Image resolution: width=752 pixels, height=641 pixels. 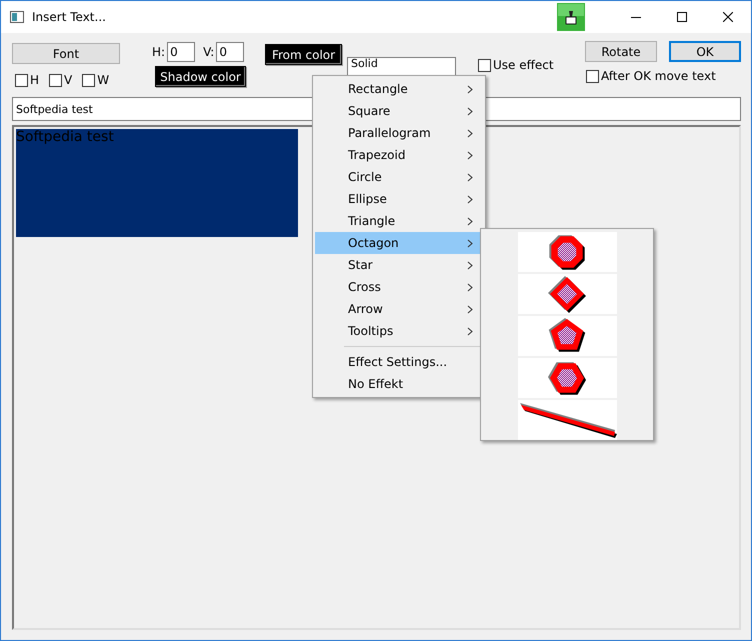 I want to click on menu-item: No Effekt, so click(x=399, y=384).